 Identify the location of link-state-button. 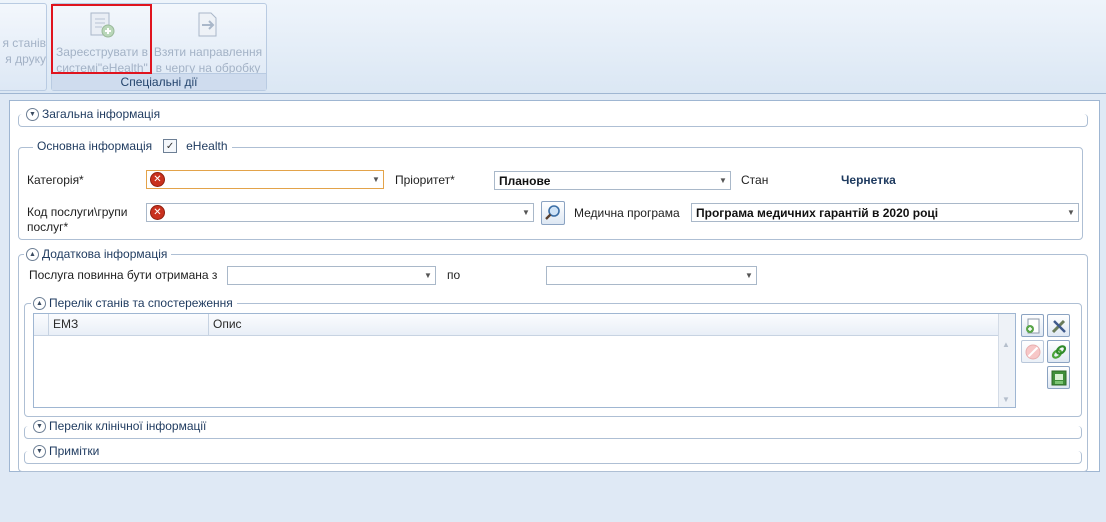
(1058, 351).